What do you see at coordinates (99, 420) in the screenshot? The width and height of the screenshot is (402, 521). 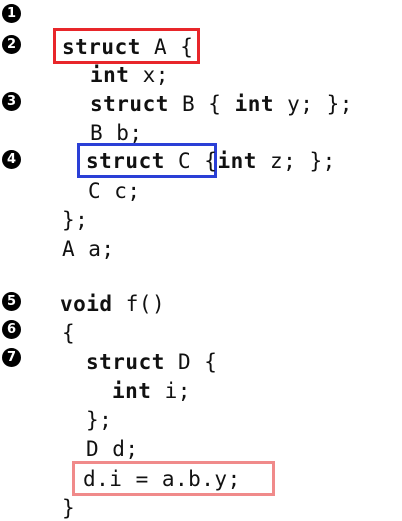 I see `code-line-close-struct-d: };` at bounding box center [99, 420].